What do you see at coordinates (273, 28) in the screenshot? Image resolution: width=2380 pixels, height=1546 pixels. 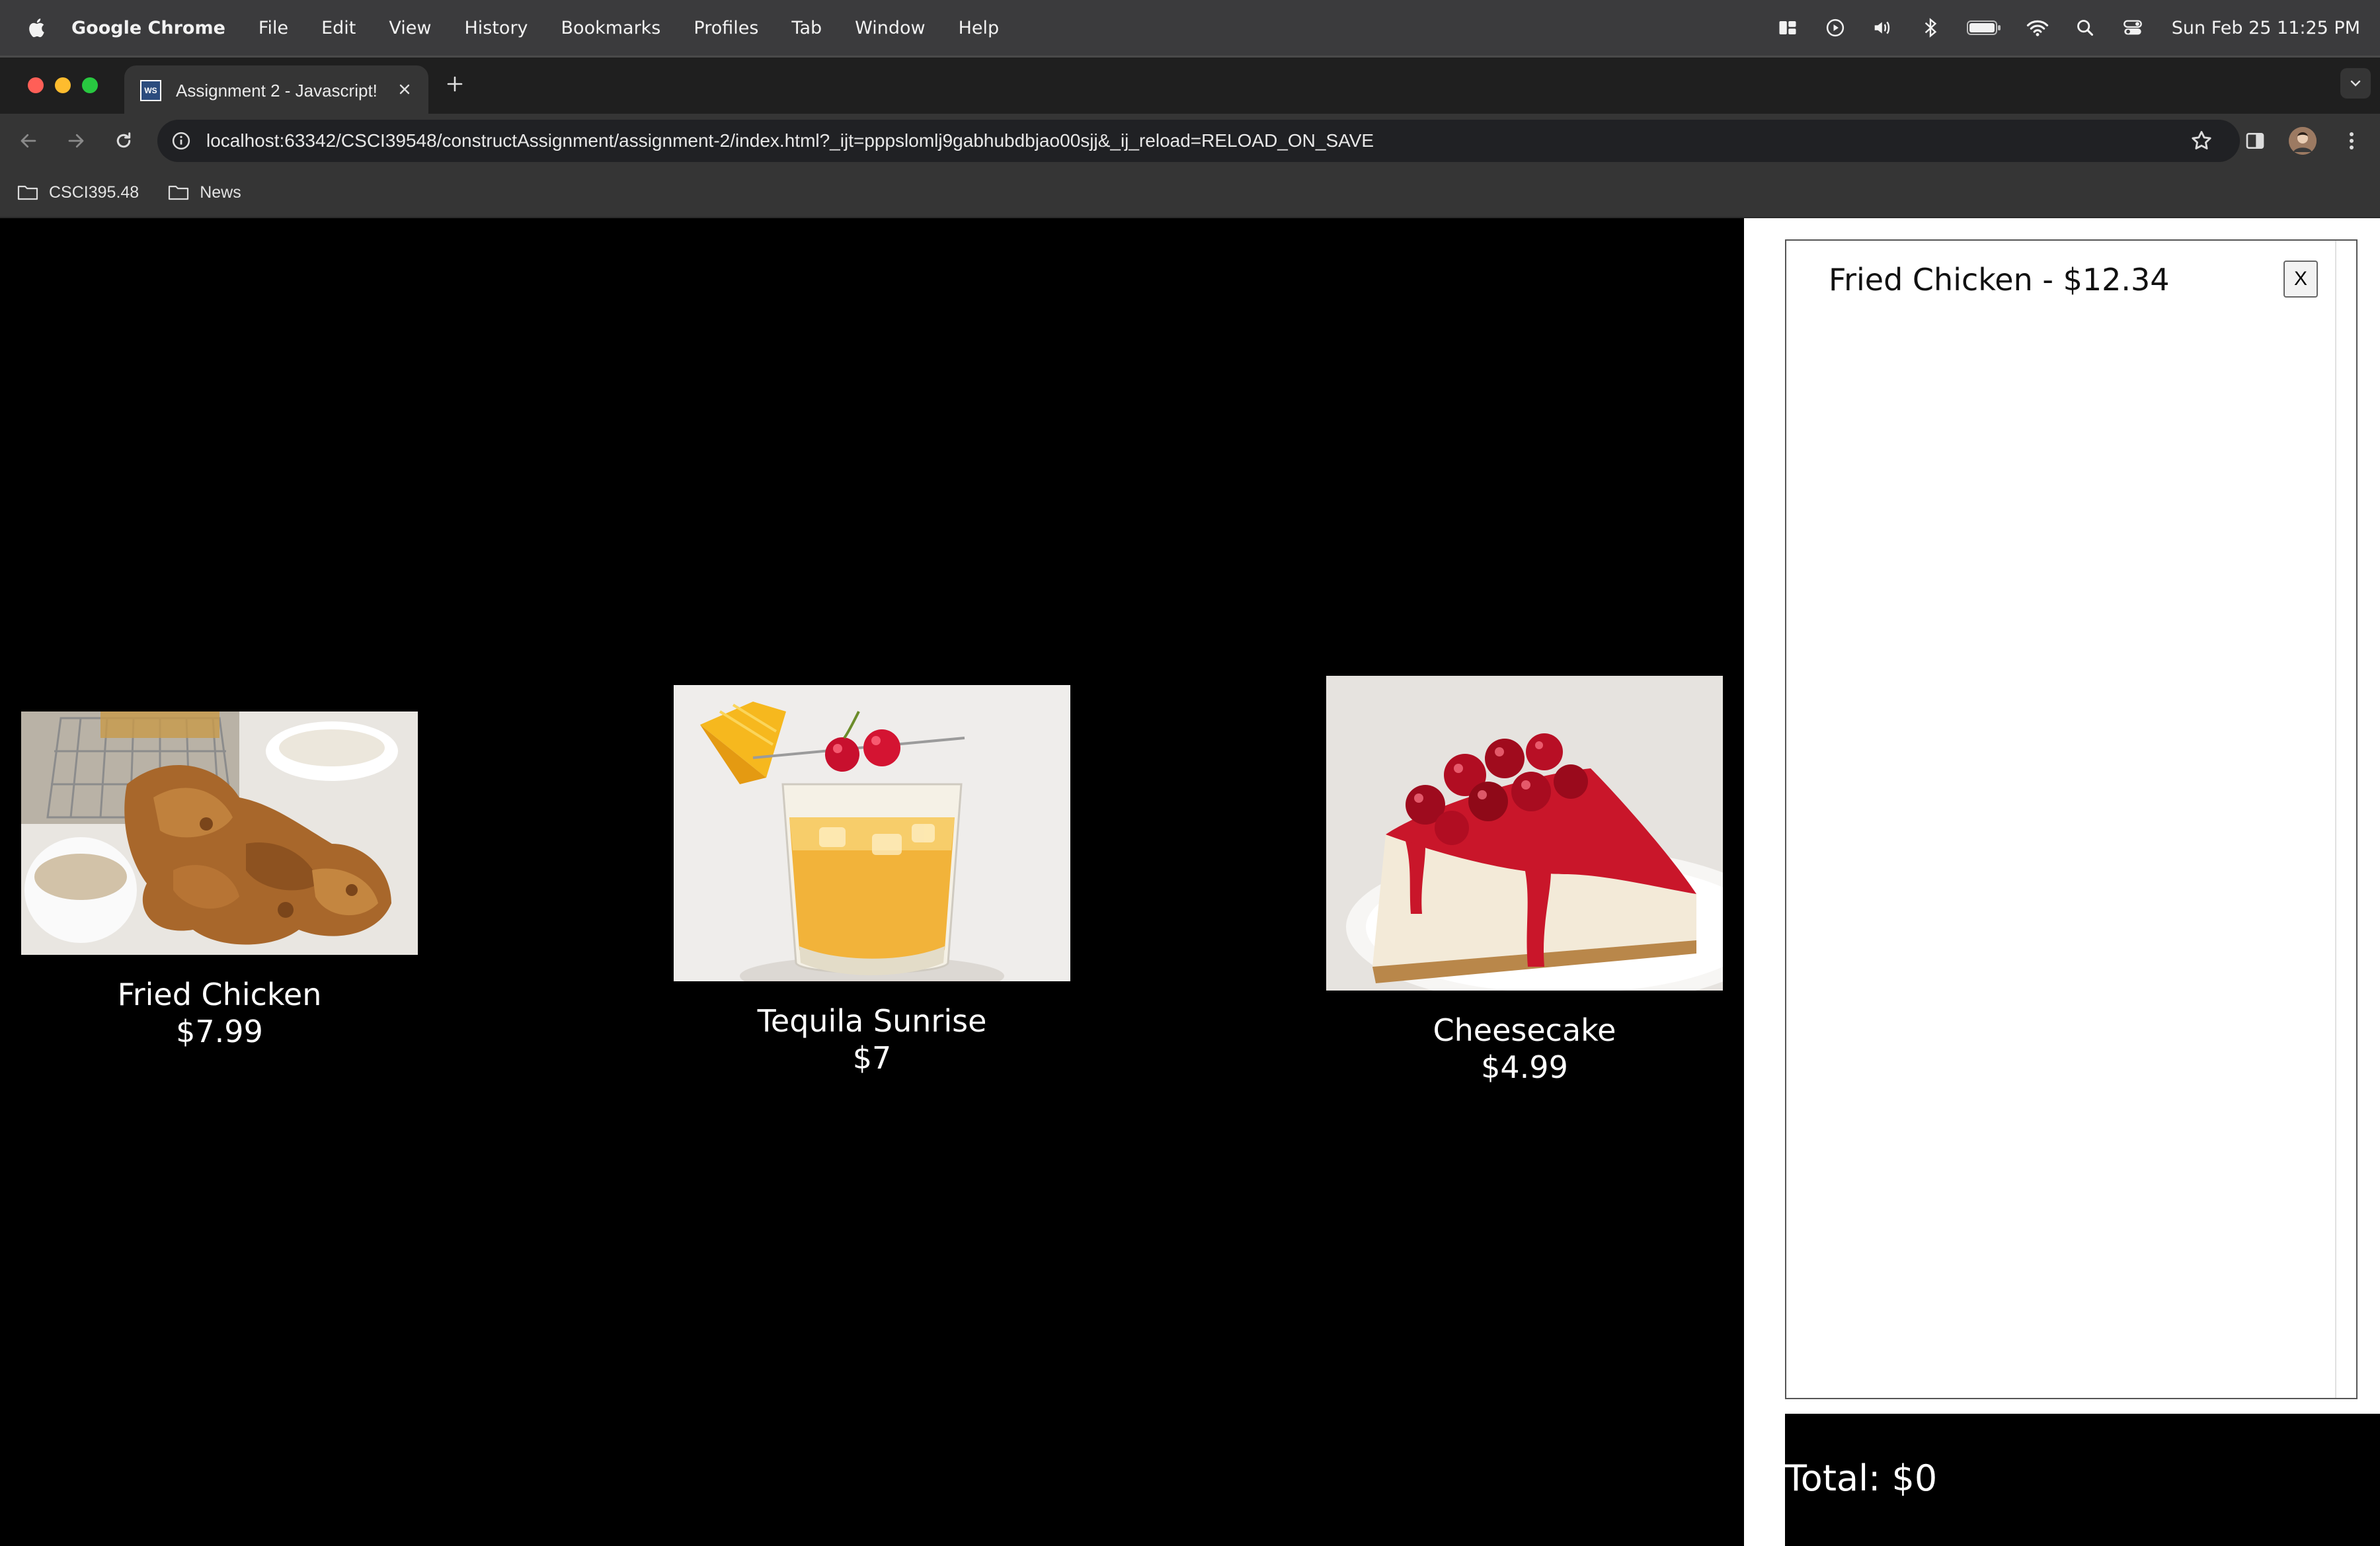 I see `menu-file: File` at bounding box center [273, 28].